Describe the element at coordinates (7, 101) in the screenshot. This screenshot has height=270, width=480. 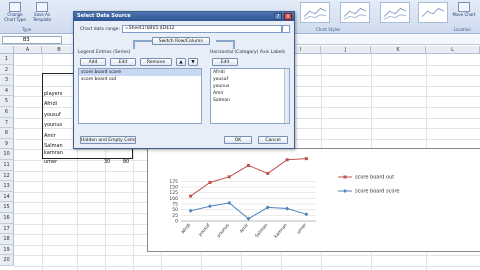
I see `row-header: 5` at that location.